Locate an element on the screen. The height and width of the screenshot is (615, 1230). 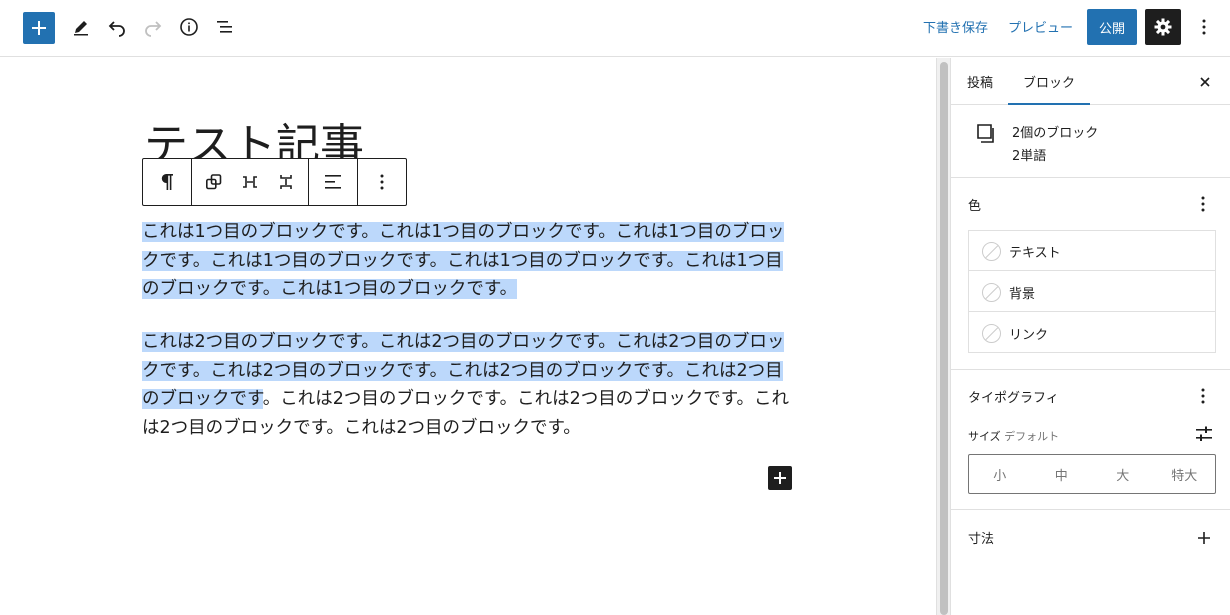
tools-button is located at coordinates (81, 27).